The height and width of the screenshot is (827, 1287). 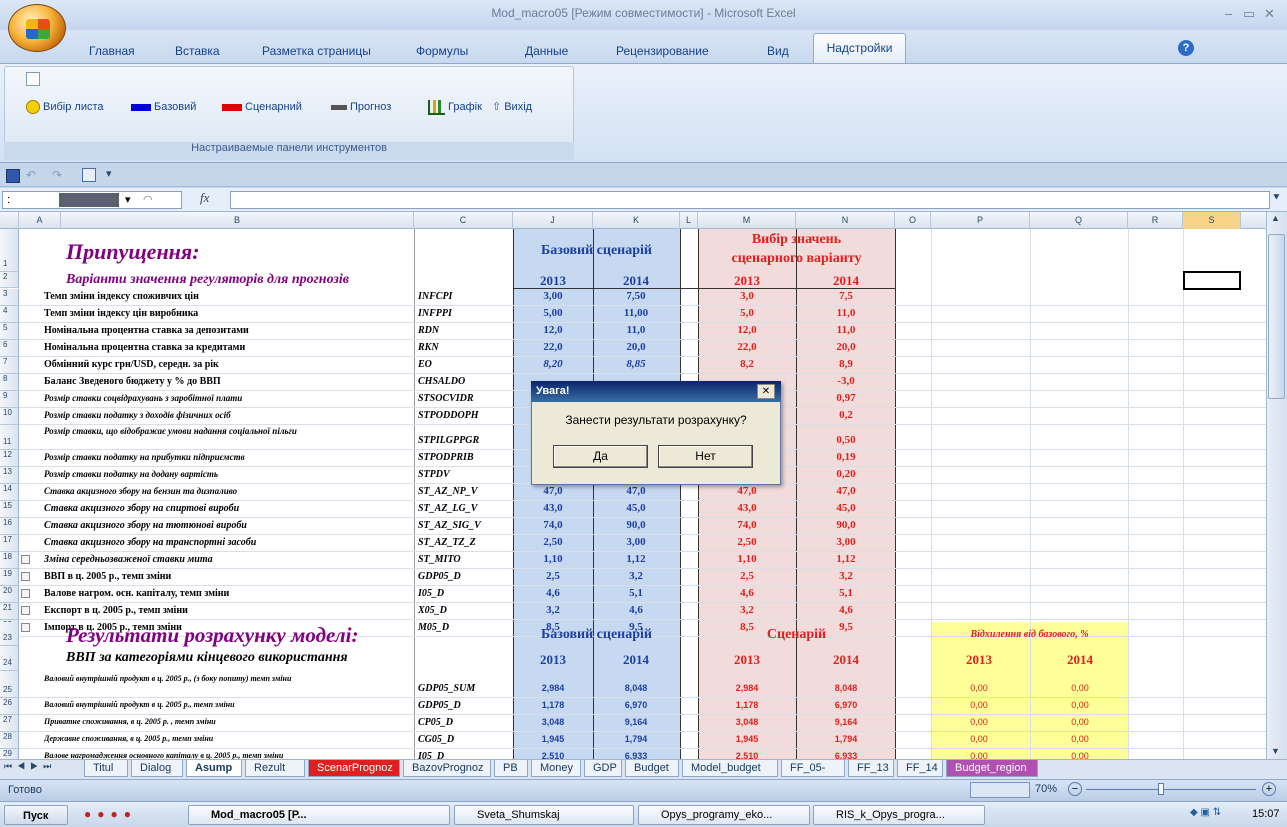 I want to click on col-o: O, so click(x=913, y=220).